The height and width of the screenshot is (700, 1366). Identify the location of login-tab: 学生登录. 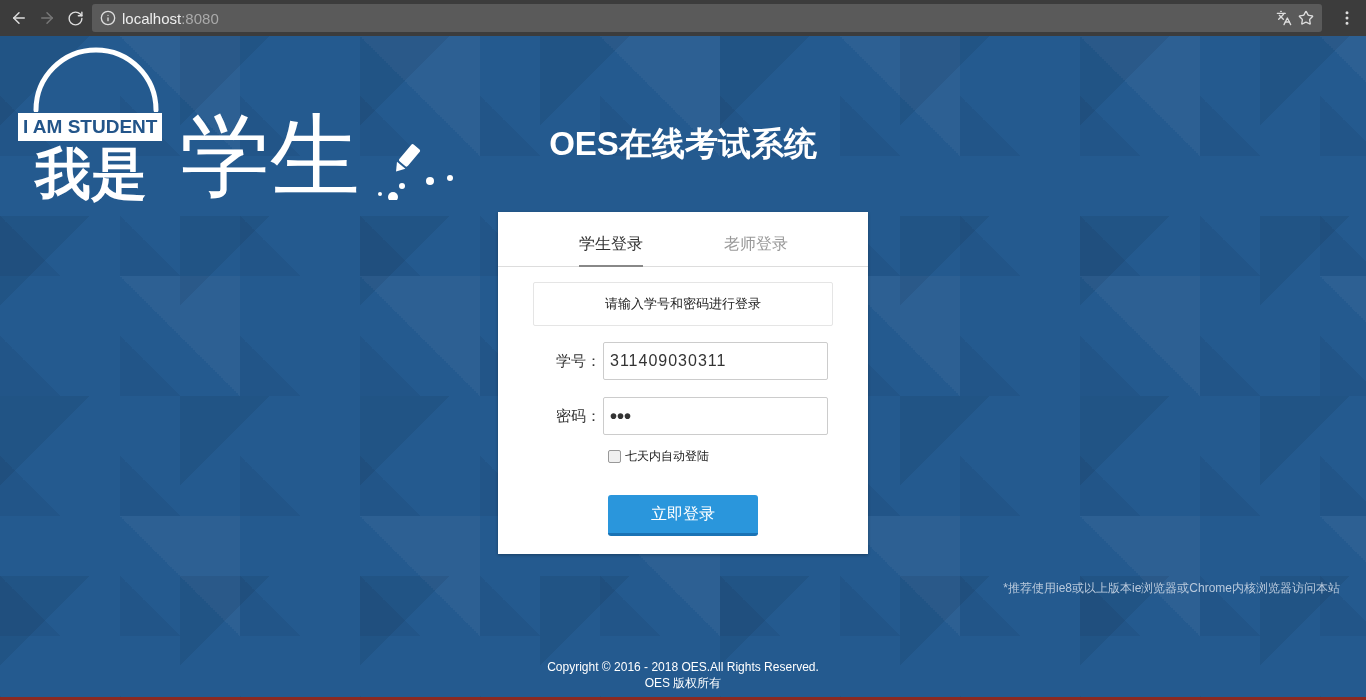
(610, 239).